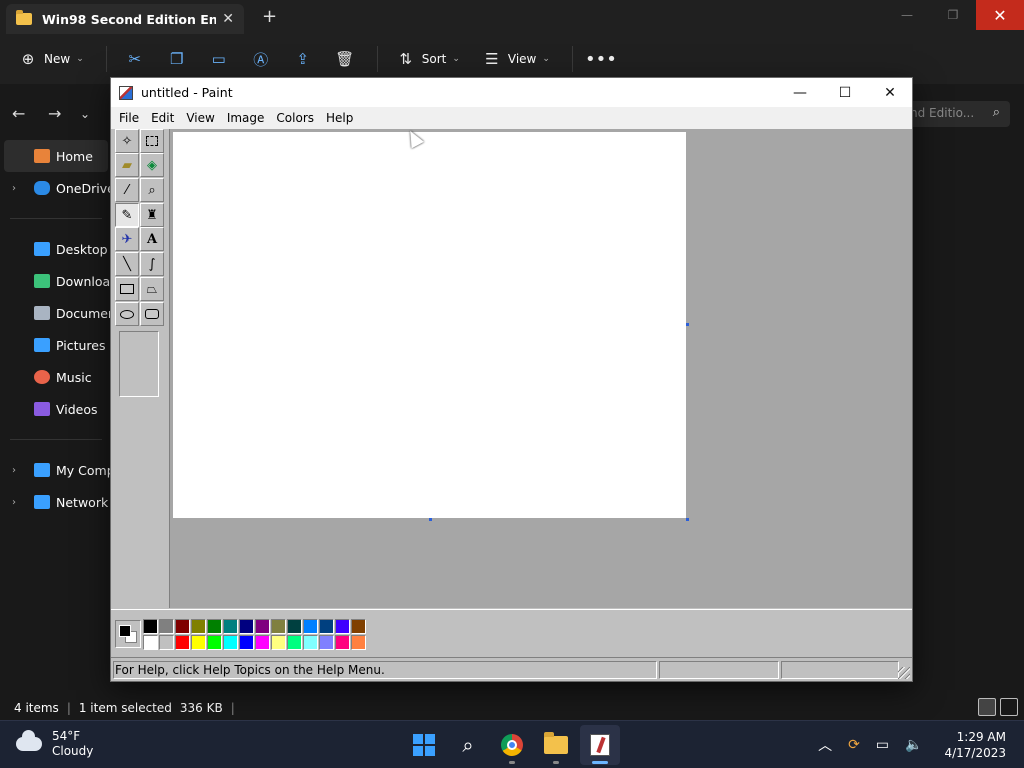  Describe the element at coordinates (152, 239) in the screenshot. I see `text-tool: A` at that location.